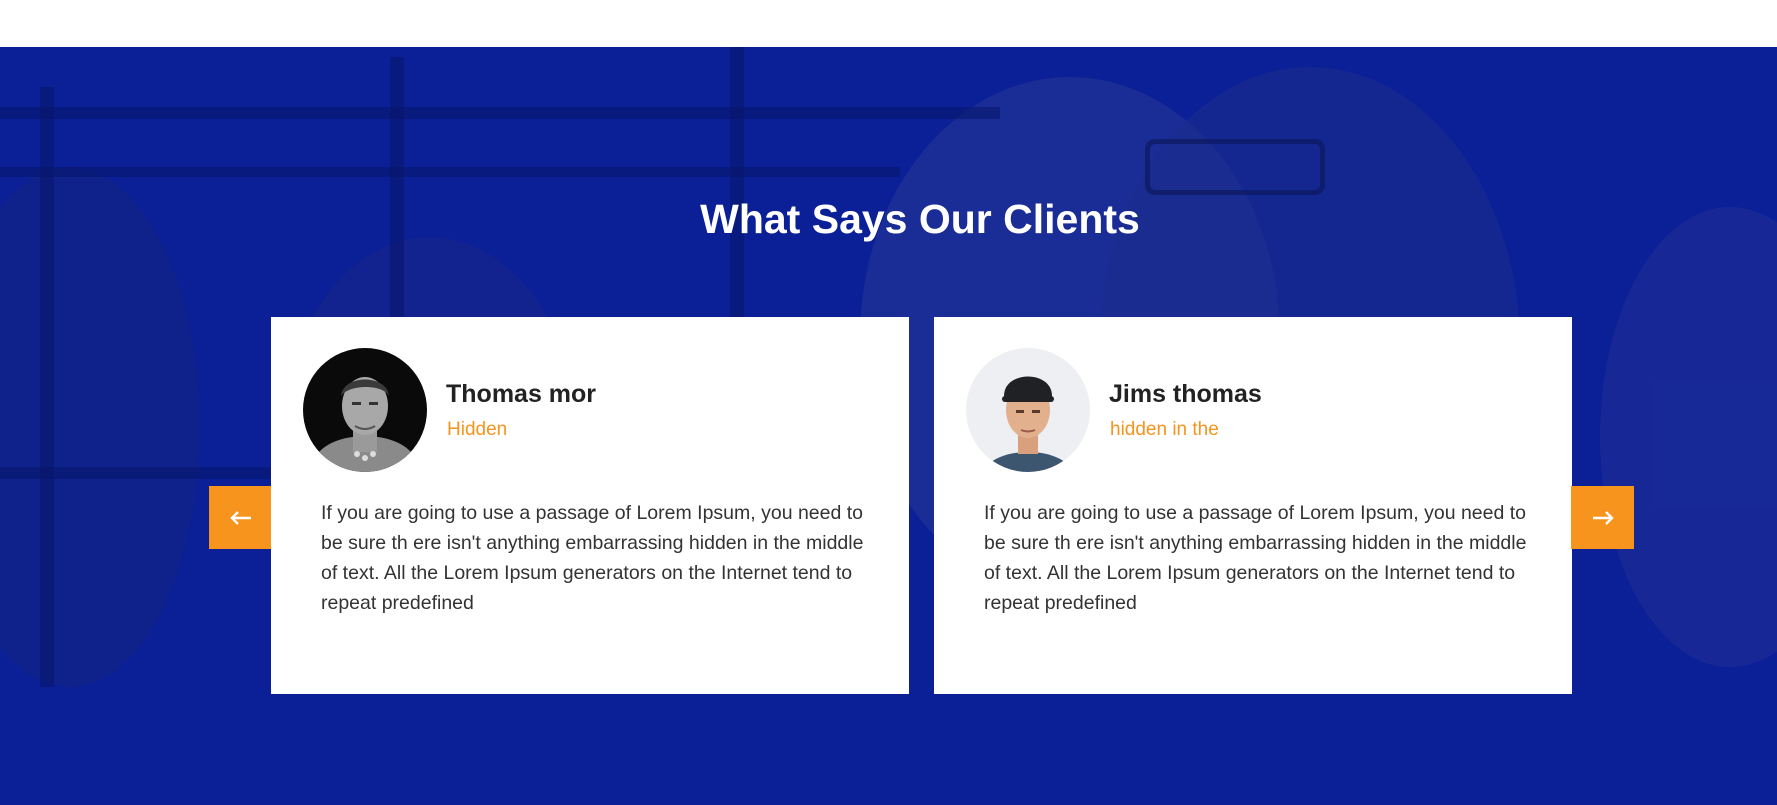  What do you see at coordinates (920, 219) in the screenshot?
I see `section-title: What Says Our Clients` at bounding box center [920, 219].